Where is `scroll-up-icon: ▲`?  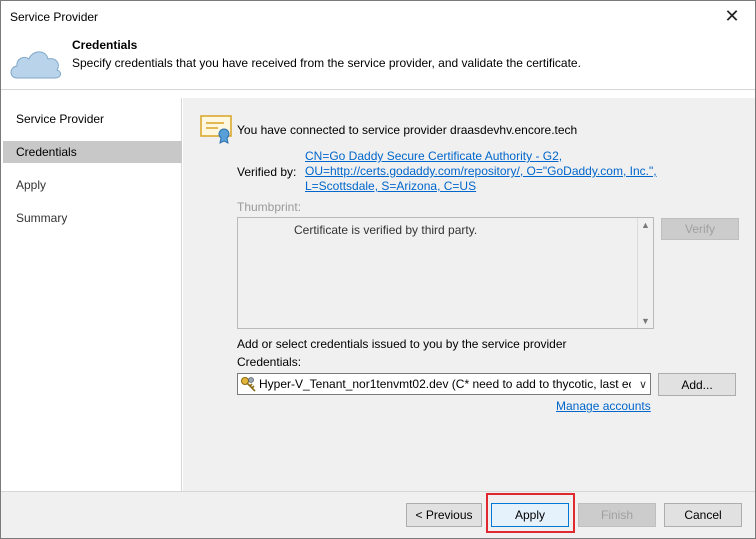 scroll-up-icon: ▲ is located at coordinates (645, 225).